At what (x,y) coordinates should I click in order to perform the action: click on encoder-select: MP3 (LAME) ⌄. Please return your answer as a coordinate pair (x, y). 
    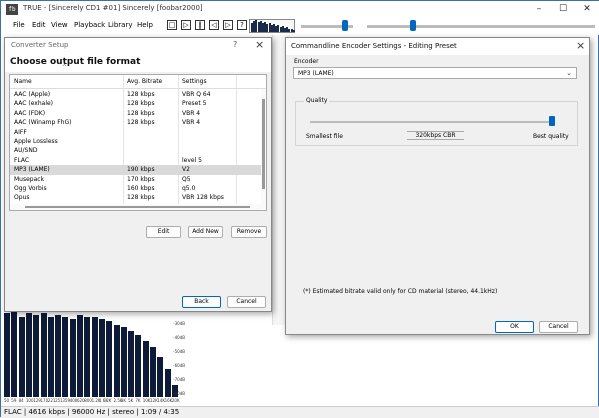
    Looking at the image, I should click on (435, 73).